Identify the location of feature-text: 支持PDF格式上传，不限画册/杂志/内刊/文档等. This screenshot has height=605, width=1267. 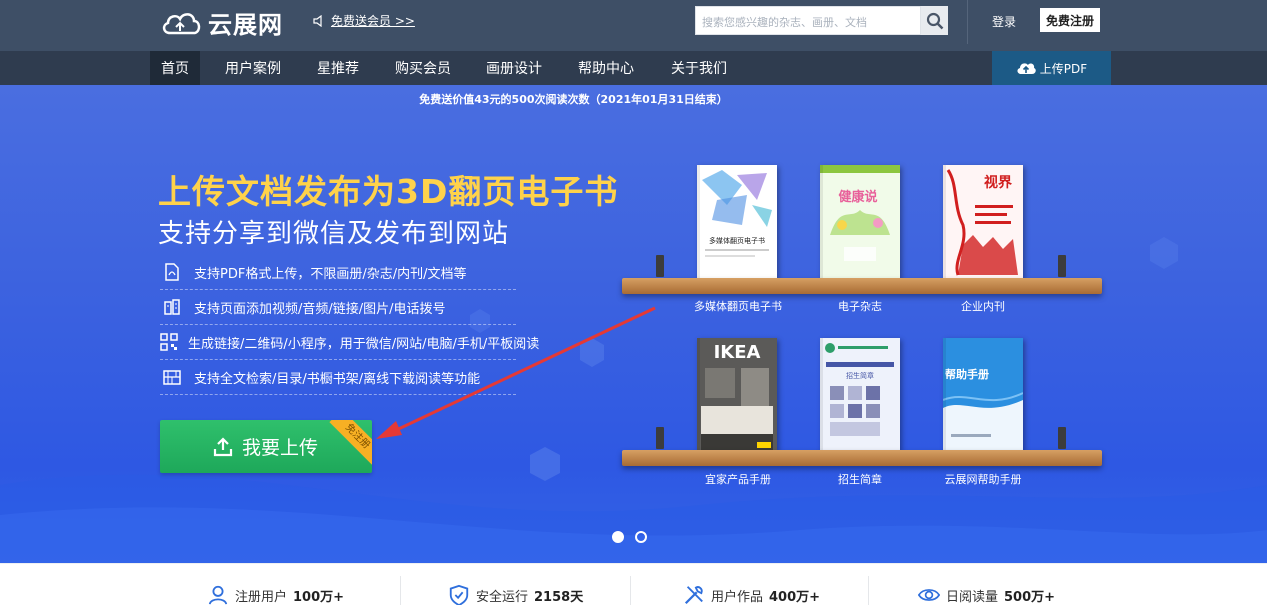
(330, 274).